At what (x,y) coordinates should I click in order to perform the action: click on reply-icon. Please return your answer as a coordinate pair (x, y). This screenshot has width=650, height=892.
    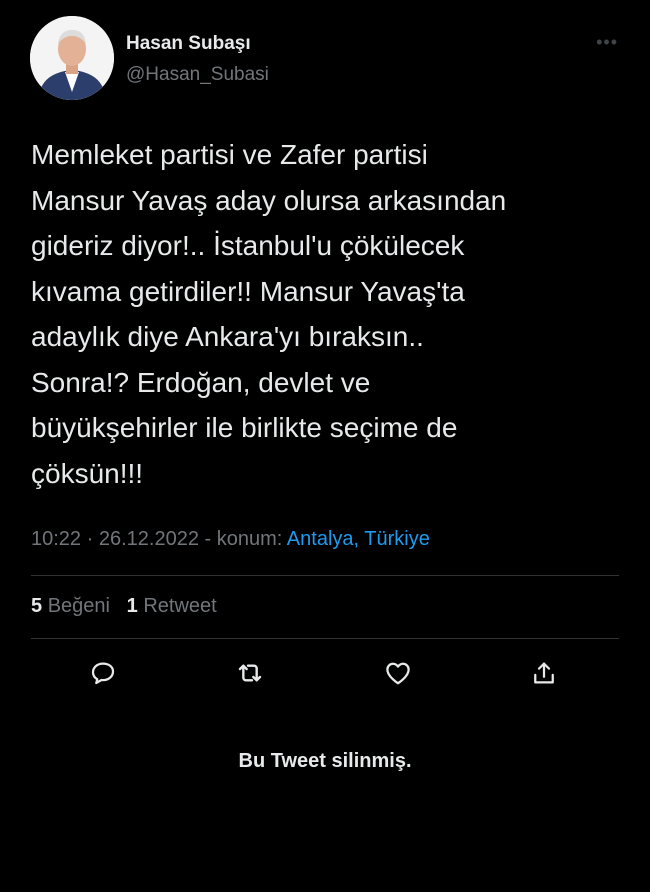
    Looking at the image, I should click on (103, 673).